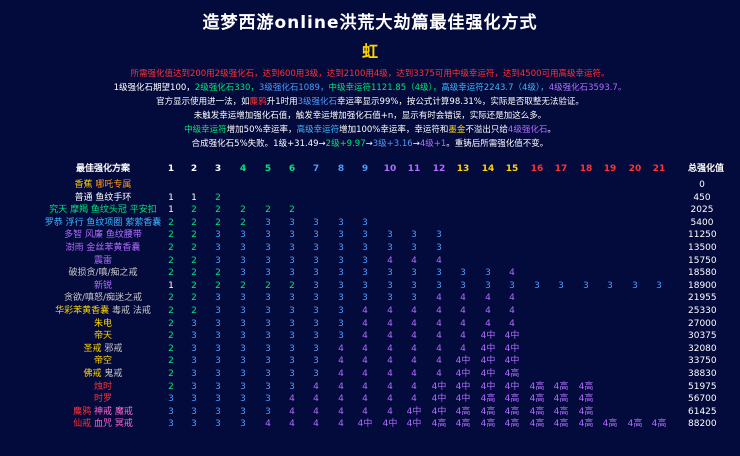 The width and height of the screenshot is (740, 456). What do you see at coordinates (92, 374) in the screenshot?
I see `item-name: 佛戒` at bounding box center [92, 374].